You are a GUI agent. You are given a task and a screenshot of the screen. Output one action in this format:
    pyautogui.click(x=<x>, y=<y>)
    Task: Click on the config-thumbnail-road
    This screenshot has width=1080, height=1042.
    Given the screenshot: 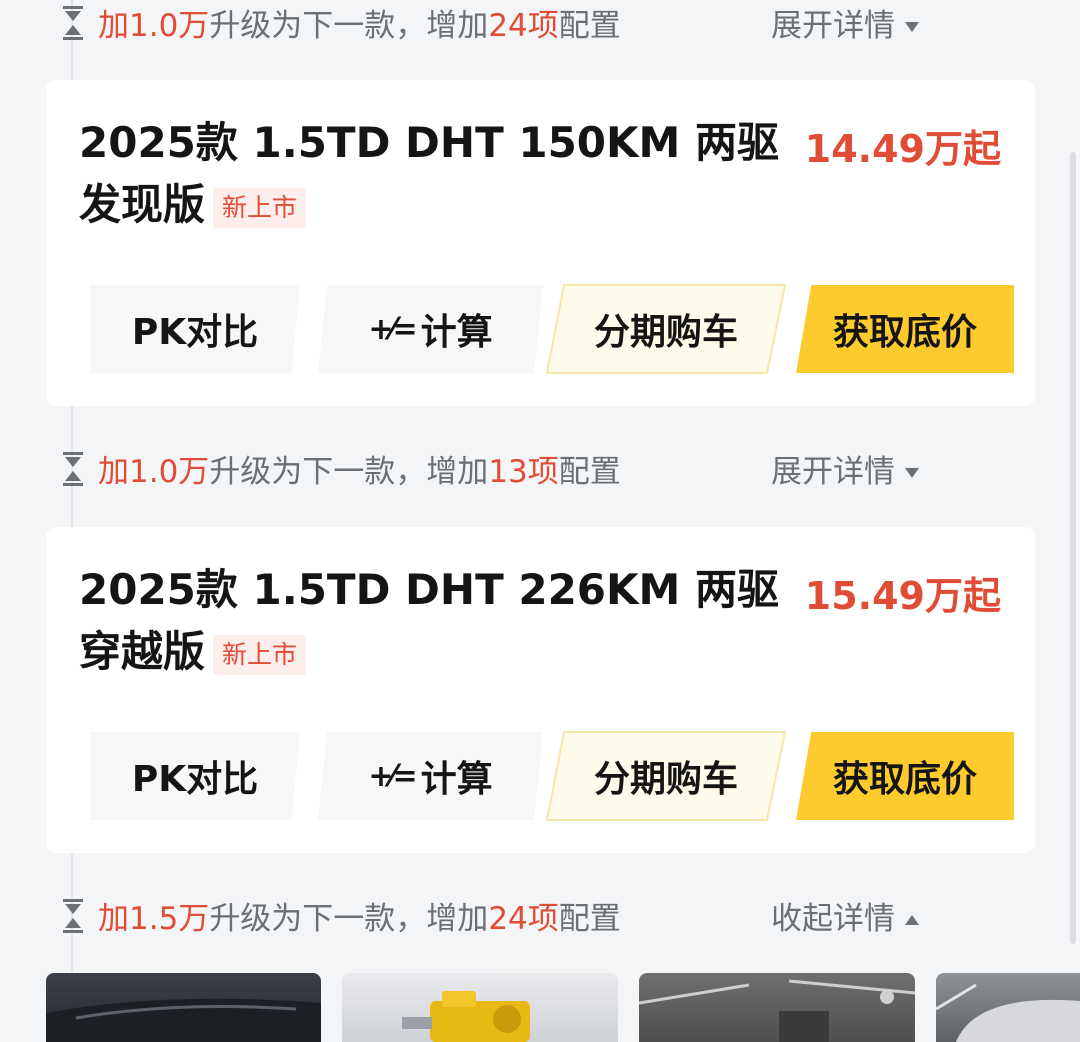 What is the action you would take?
    pyautogui.click(x=777, y=1007)
    